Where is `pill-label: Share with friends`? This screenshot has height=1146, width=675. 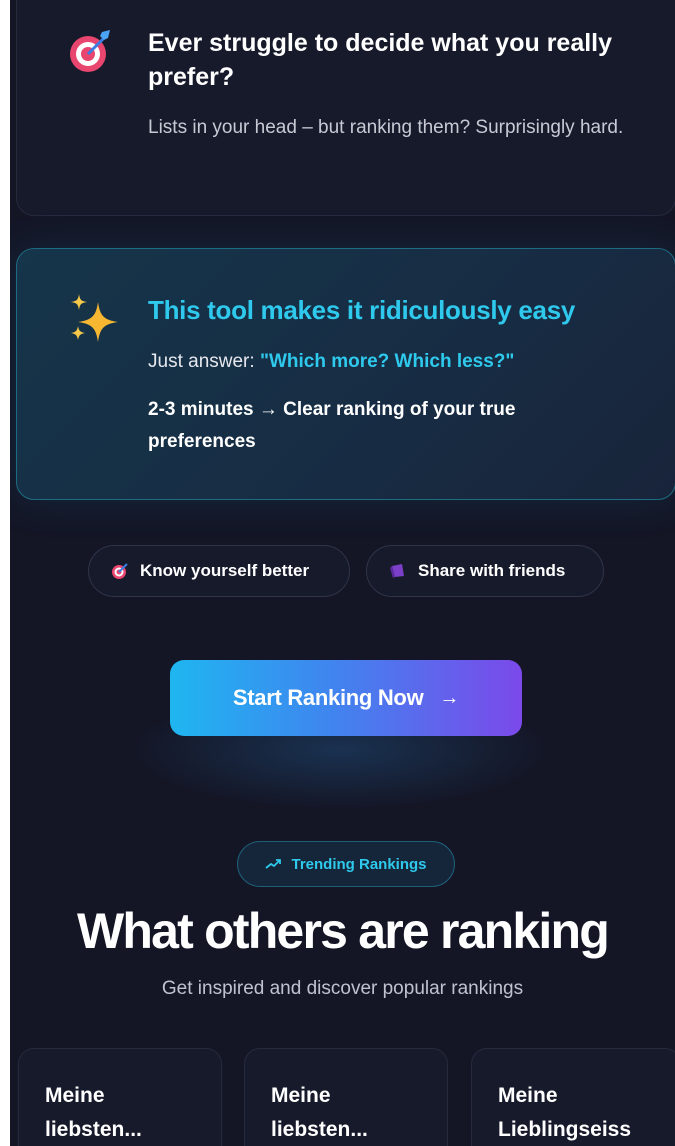
pill-label: Share with friends is located at coordinates (492, 570).